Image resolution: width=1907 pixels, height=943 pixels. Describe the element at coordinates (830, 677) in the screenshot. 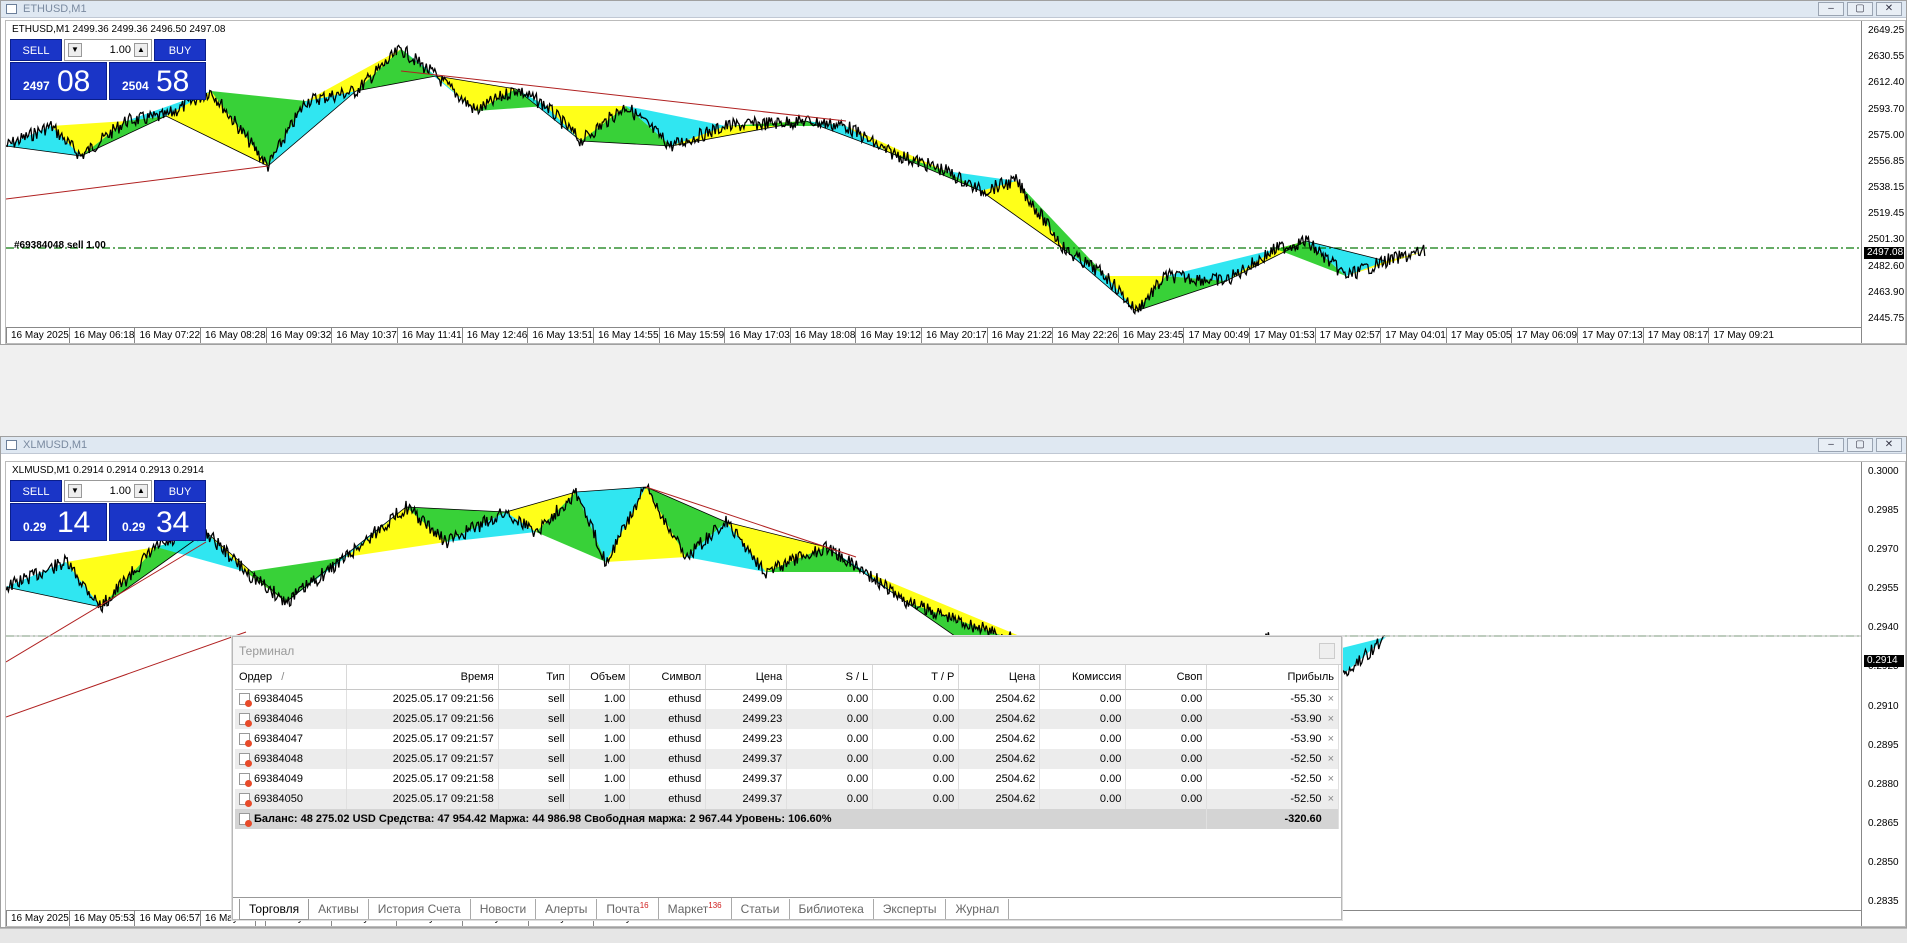

I see `col-sl: S / L` at that location.